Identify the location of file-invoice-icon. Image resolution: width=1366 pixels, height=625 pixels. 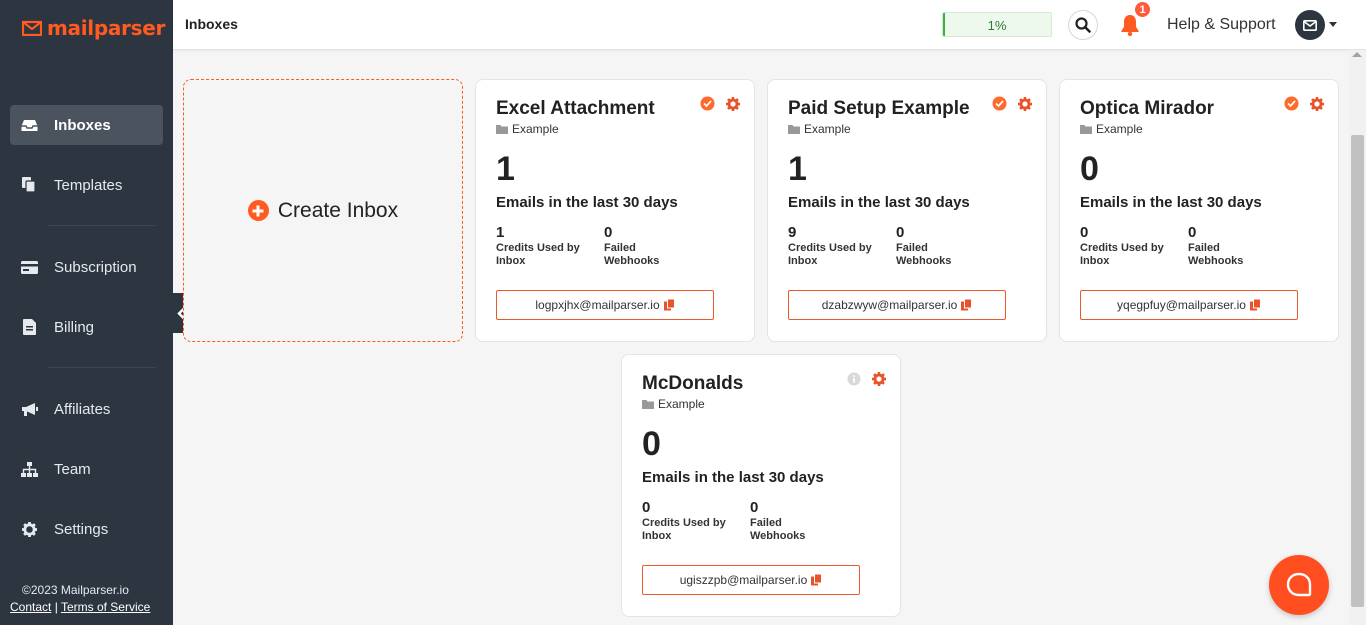
(29, 327).